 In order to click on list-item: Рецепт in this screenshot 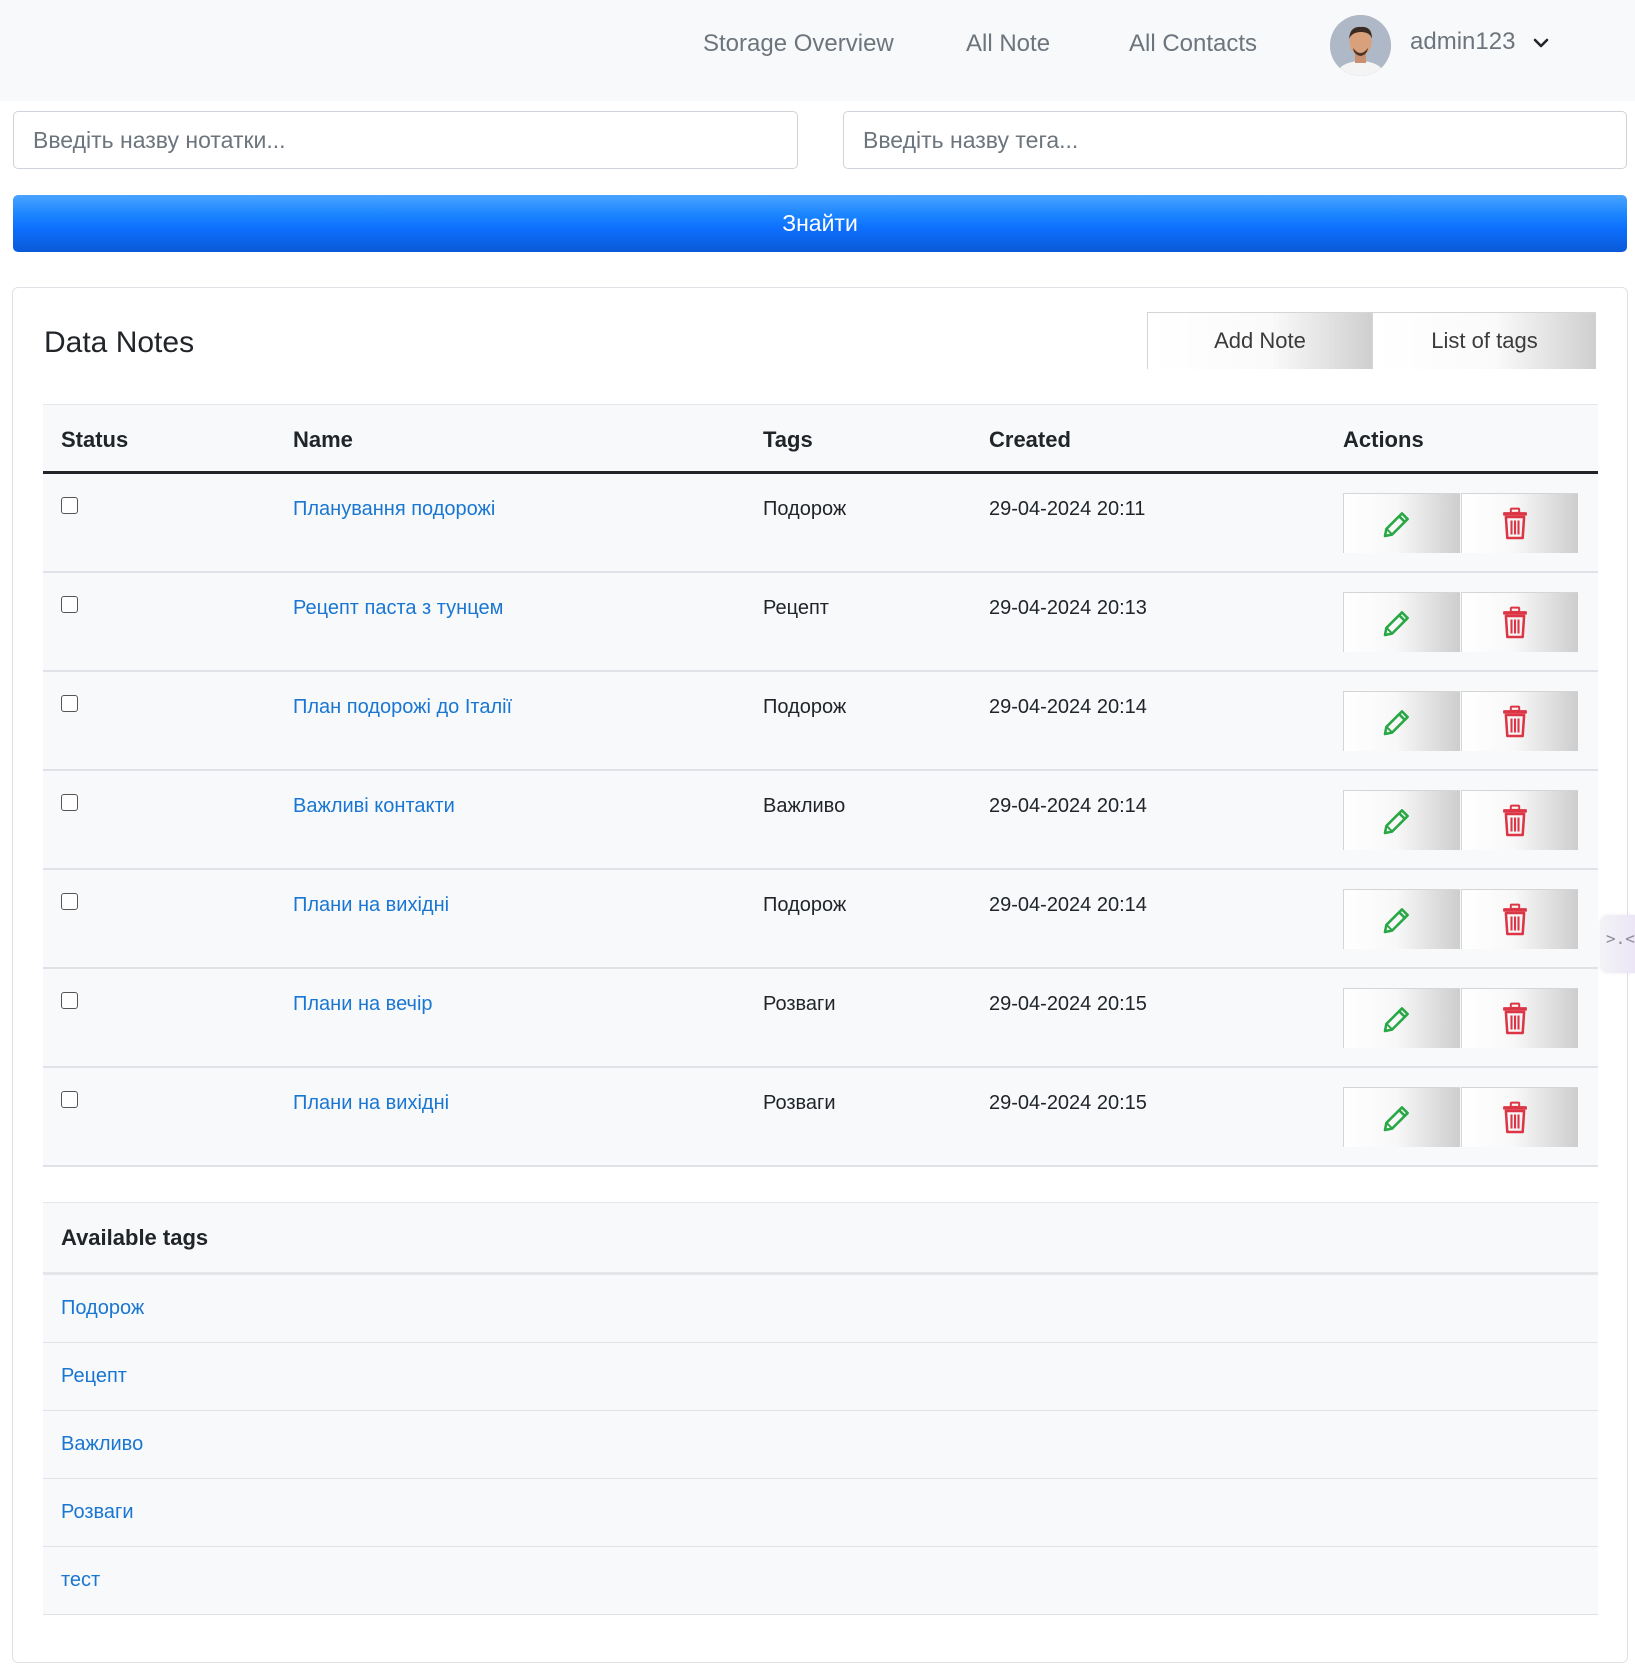, I will do `click(820, 1377)`.